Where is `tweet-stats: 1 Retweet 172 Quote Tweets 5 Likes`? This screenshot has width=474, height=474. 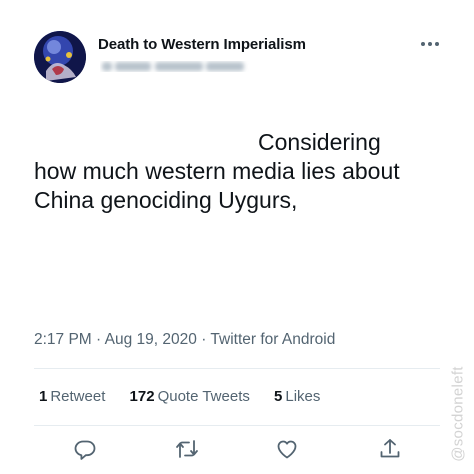 tweet-stats: 1 Retweet 172 Quote Tweets 5 Likes is located at coordinates (189, 396).